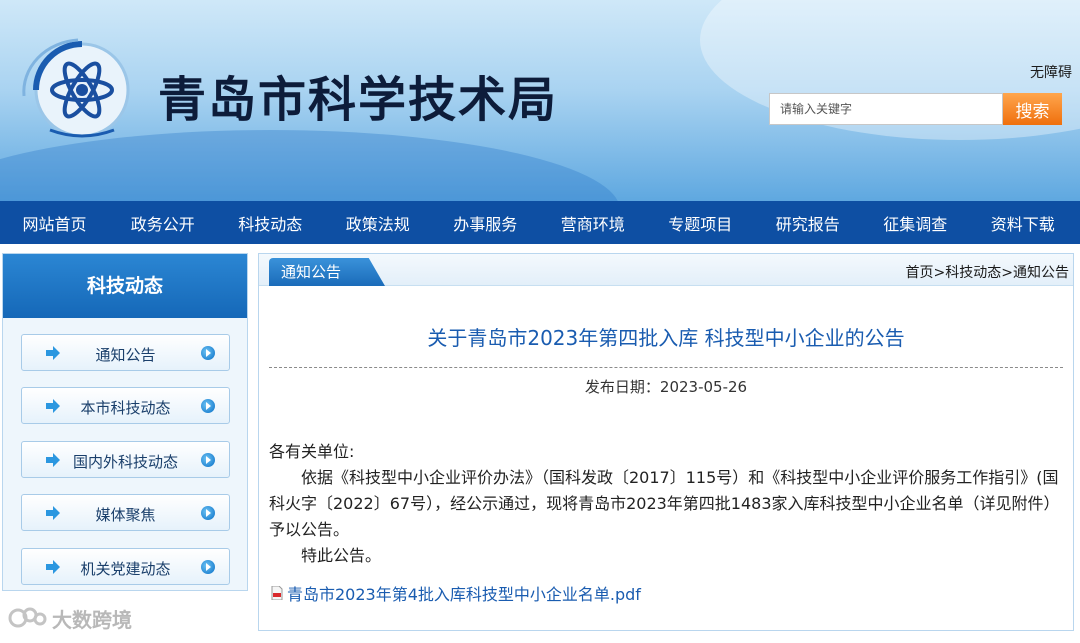 This screenshot has height=643, width=1080. I want to click on attachment-link: 青岛市2023年第4批入库科技型中小企业名单.pdf, so click(456, 593).